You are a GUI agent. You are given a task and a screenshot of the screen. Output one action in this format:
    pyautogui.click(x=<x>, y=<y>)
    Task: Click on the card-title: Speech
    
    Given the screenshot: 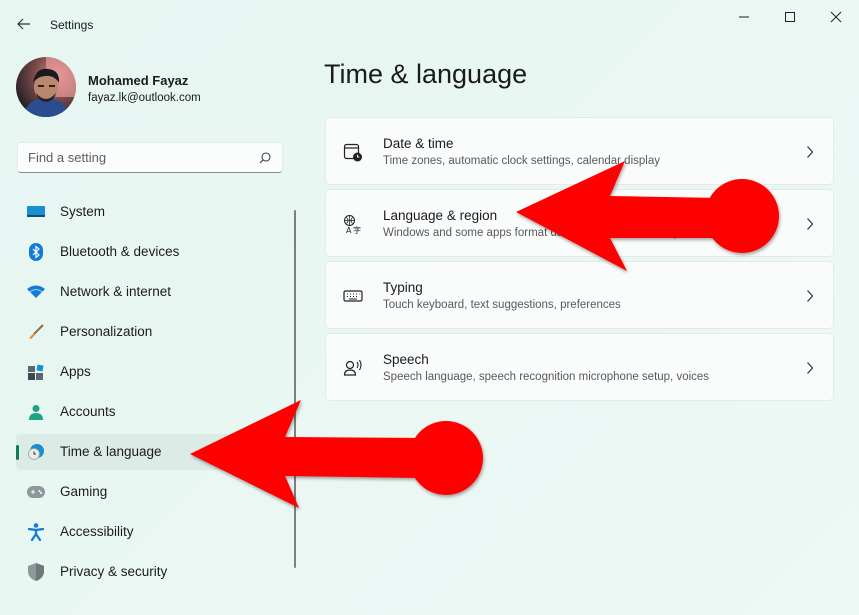 What is the action you would take?
    pyautogui.click(x=406, y=359)
    